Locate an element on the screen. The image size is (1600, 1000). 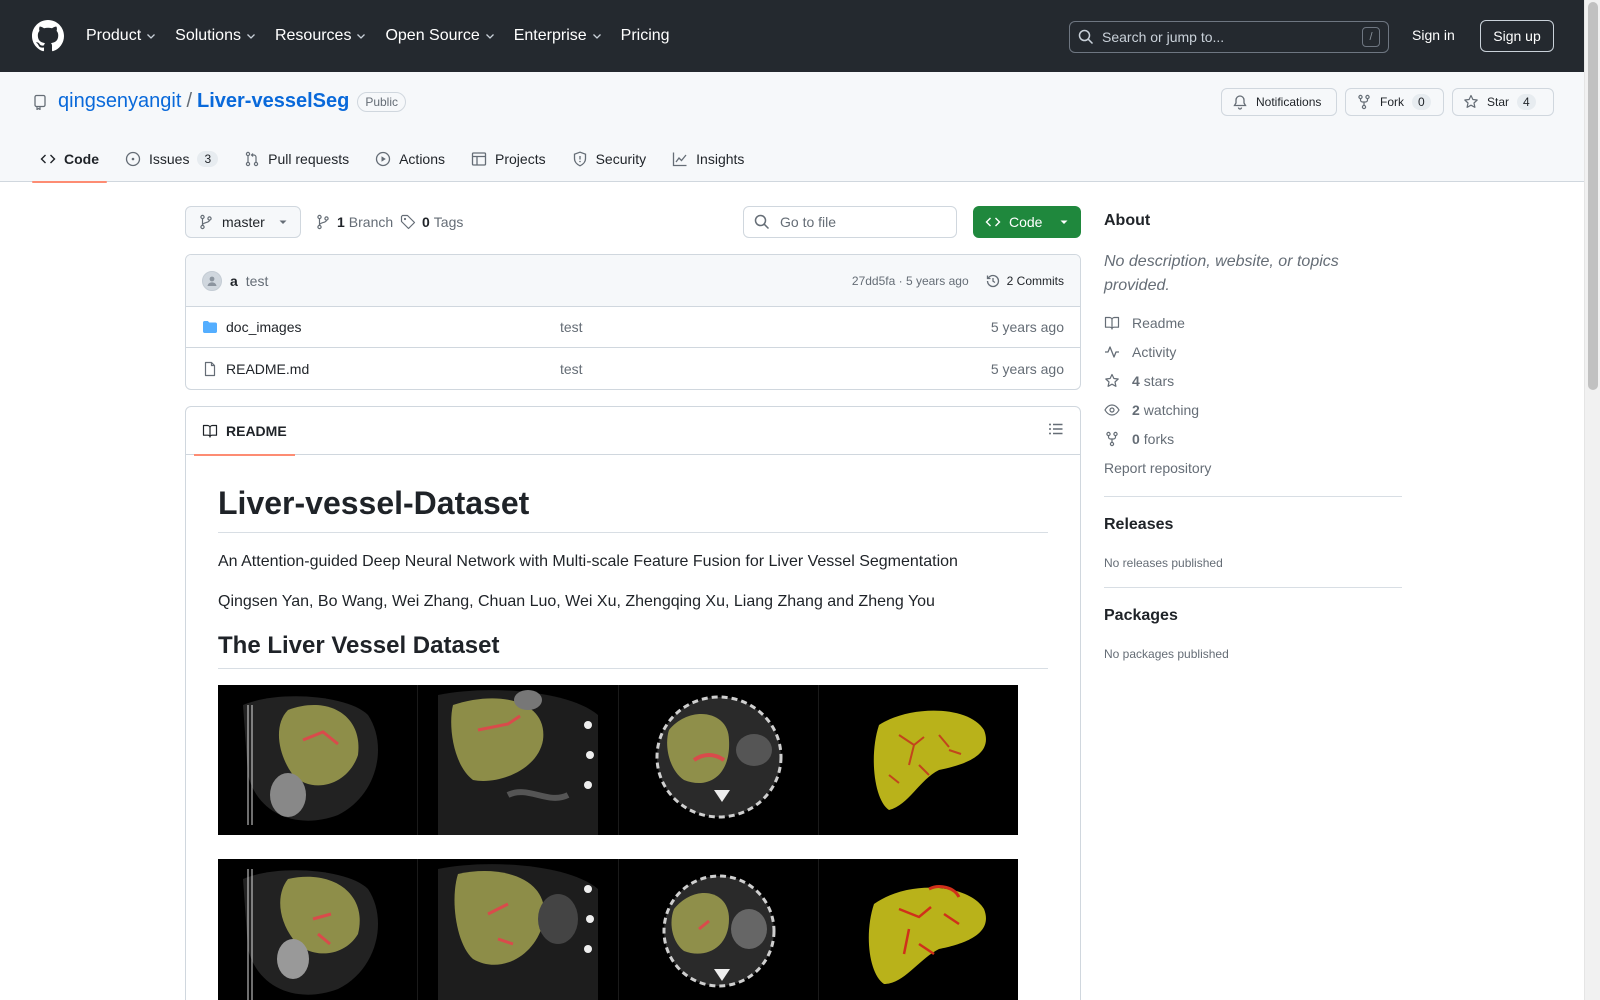
code-dropdown-button: Code is located at coordinates (1027, 222).